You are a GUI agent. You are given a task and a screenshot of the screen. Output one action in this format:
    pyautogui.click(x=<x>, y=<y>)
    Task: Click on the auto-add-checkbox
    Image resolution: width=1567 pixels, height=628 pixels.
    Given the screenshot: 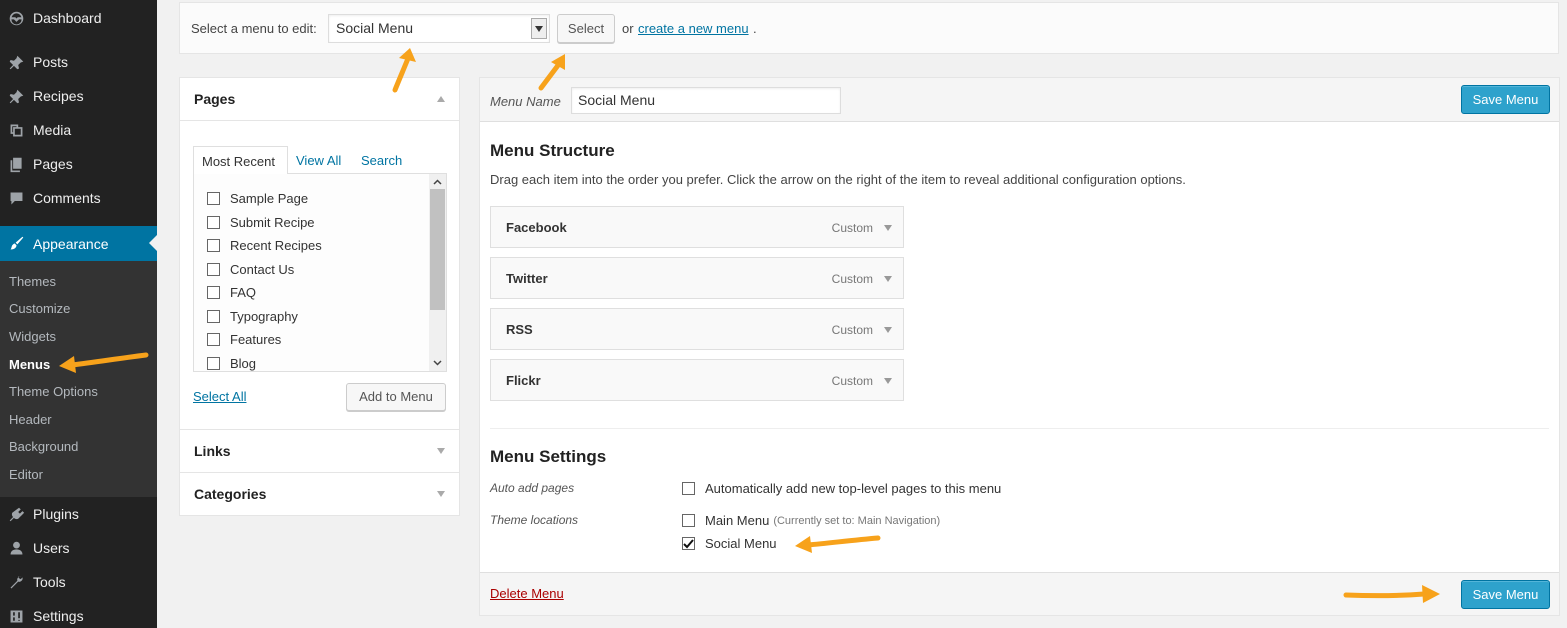 What is the action you would take?
    pyautogui.click(x=688, y=488)
    